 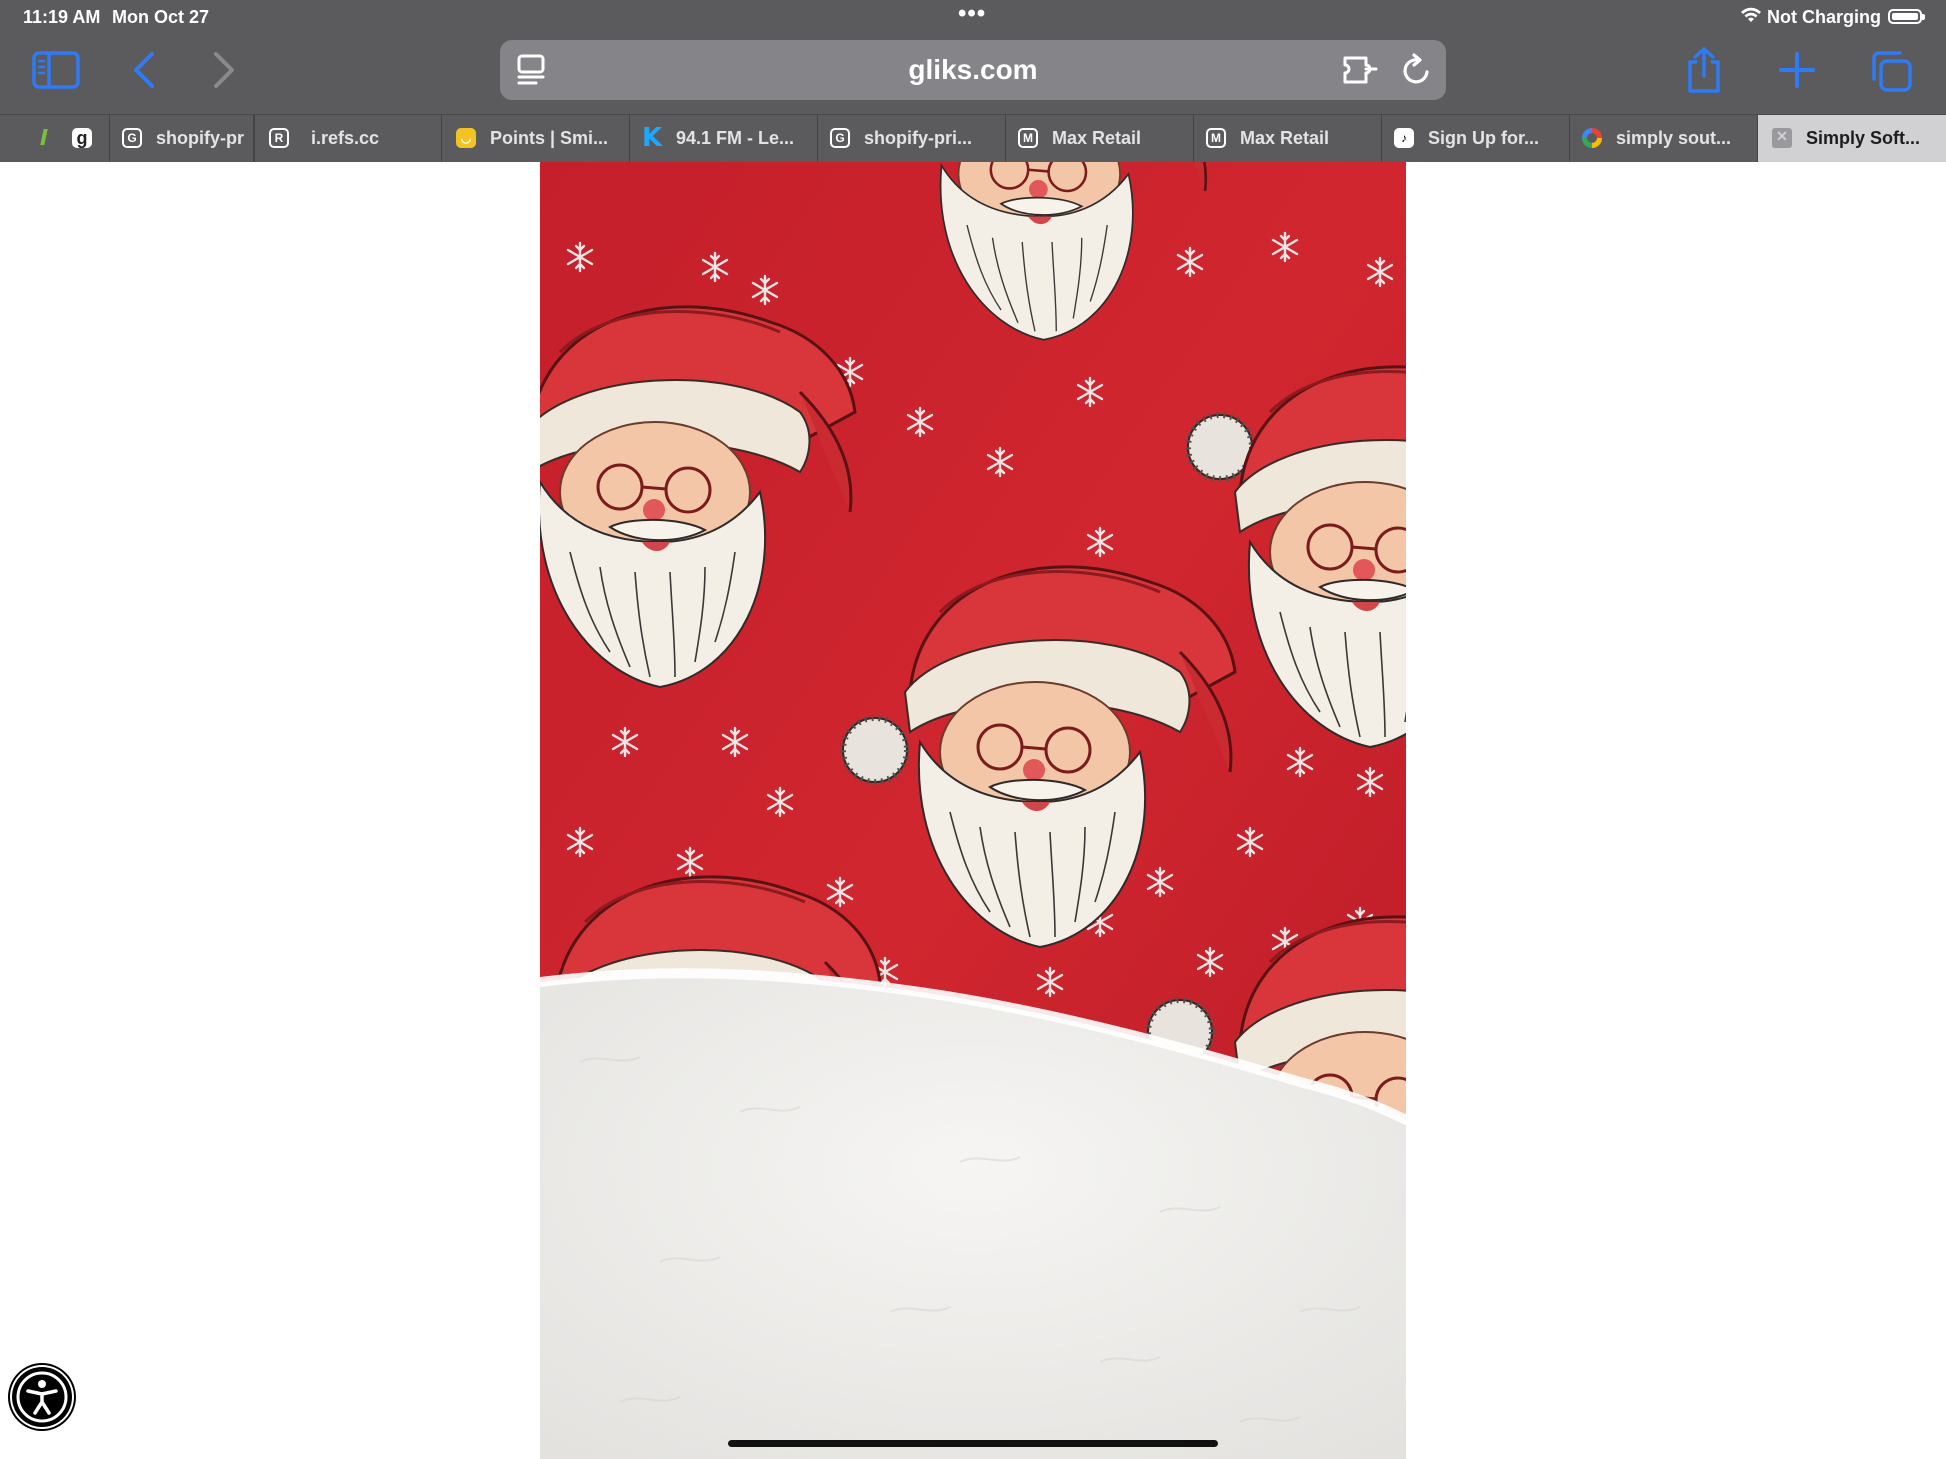 I want to click on back-icon, so click(x=143, y=70).